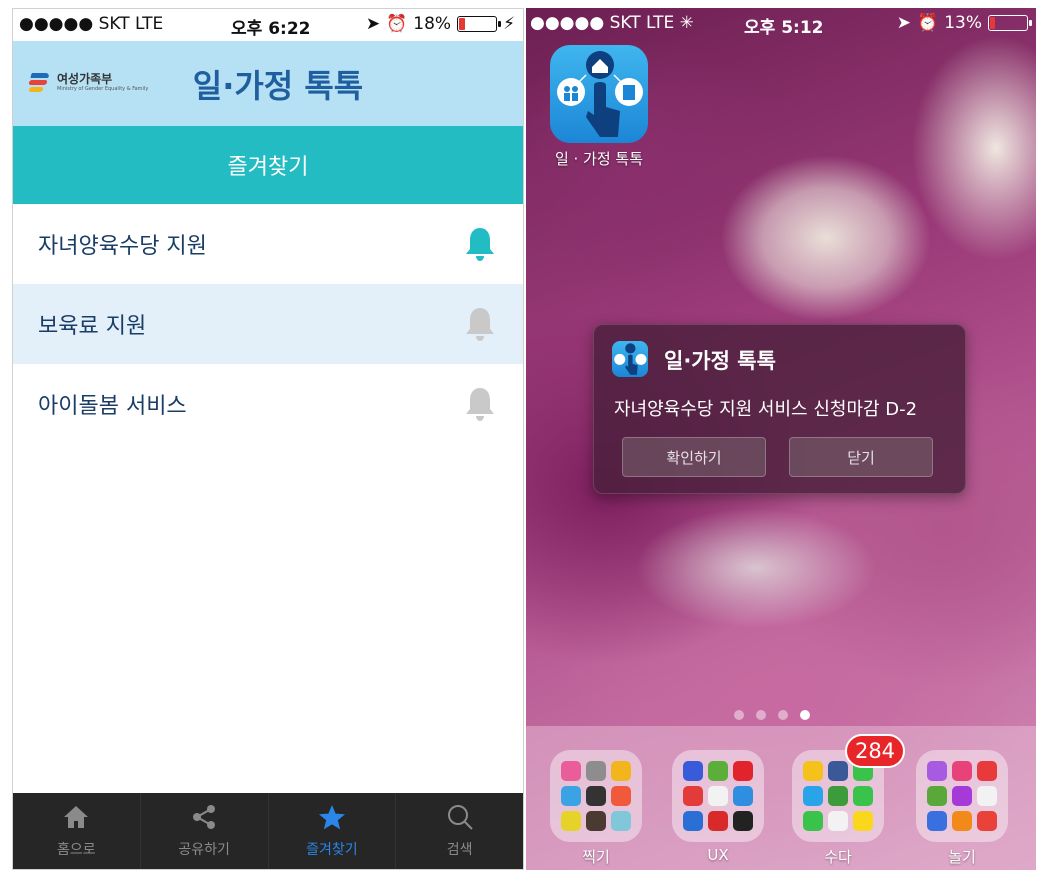 The width and height of the screenshot is (1042, 871). I want to click on favorite-item: 자녀양육수당 지원, so click(268, 244).